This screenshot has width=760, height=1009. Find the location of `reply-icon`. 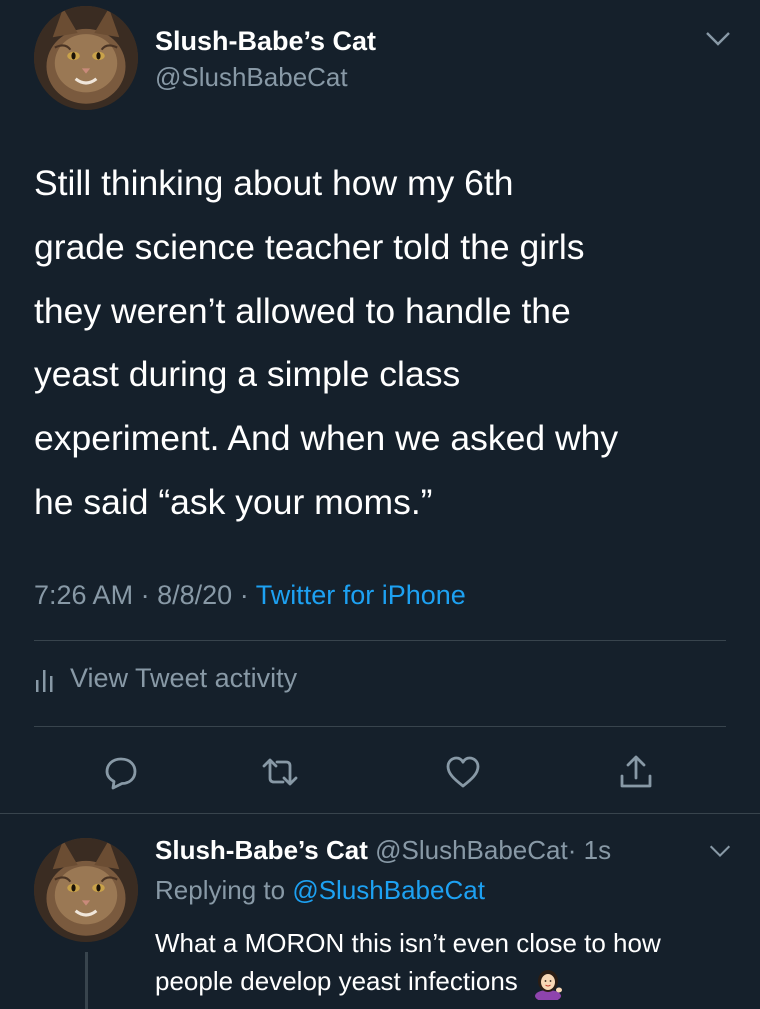

reply-icon is located at coordinates (121, 773).